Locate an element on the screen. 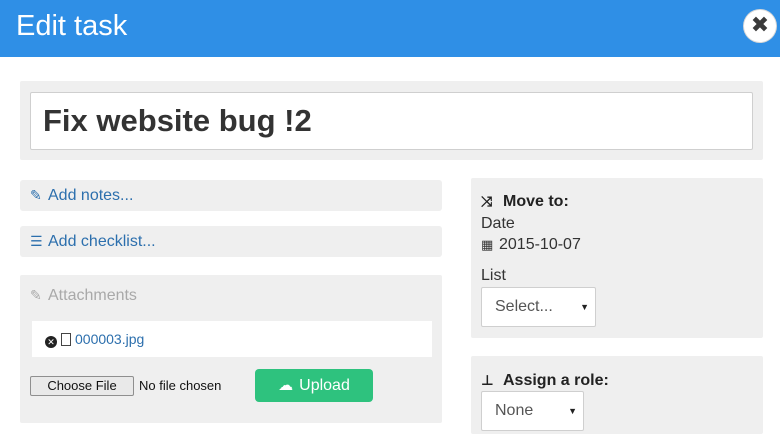  move-to-heading: ⤨ Move to: is located at coordinates (525, 201).